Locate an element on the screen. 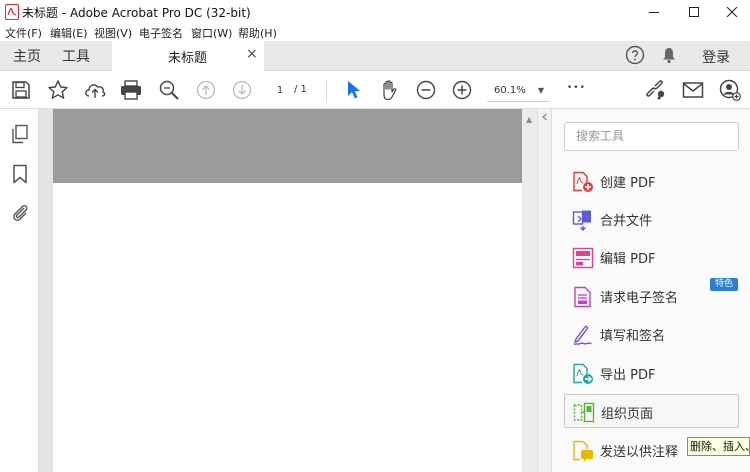  bookmarks-icon is located at coordinates (20, 174).